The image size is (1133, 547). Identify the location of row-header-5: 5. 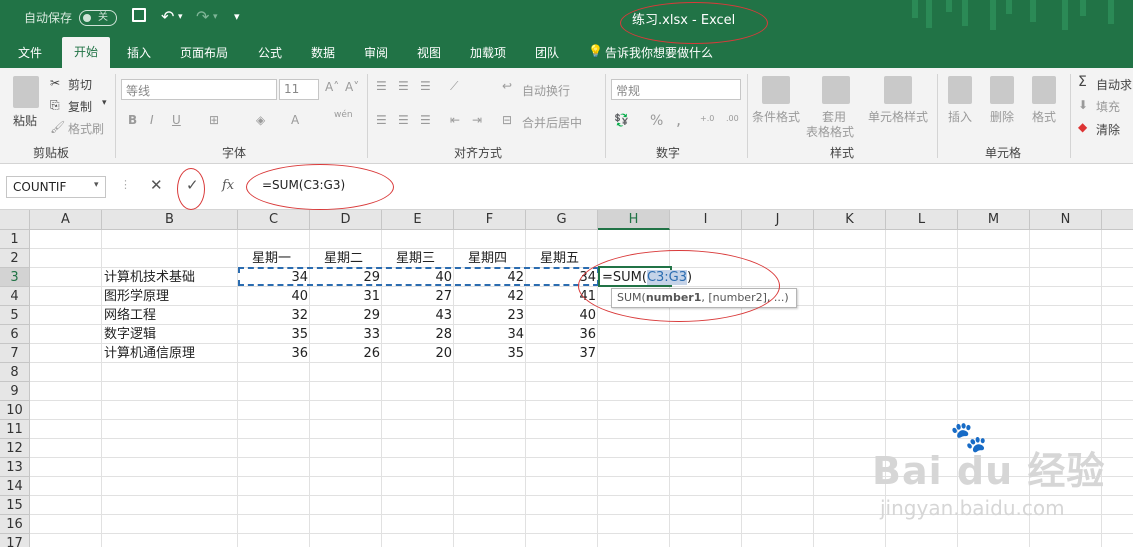
(15, 315).